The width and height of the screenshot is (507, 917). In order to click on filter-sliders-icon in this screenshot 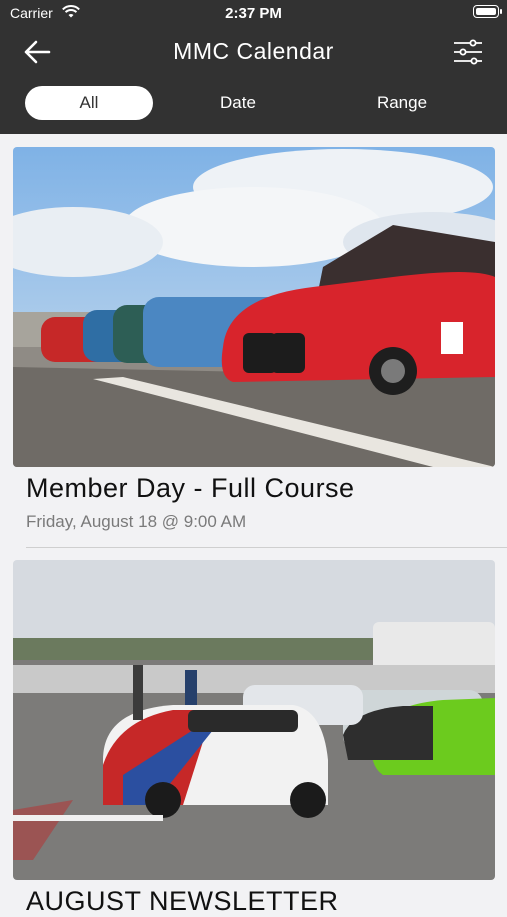, I will do `click(468, 52)`.